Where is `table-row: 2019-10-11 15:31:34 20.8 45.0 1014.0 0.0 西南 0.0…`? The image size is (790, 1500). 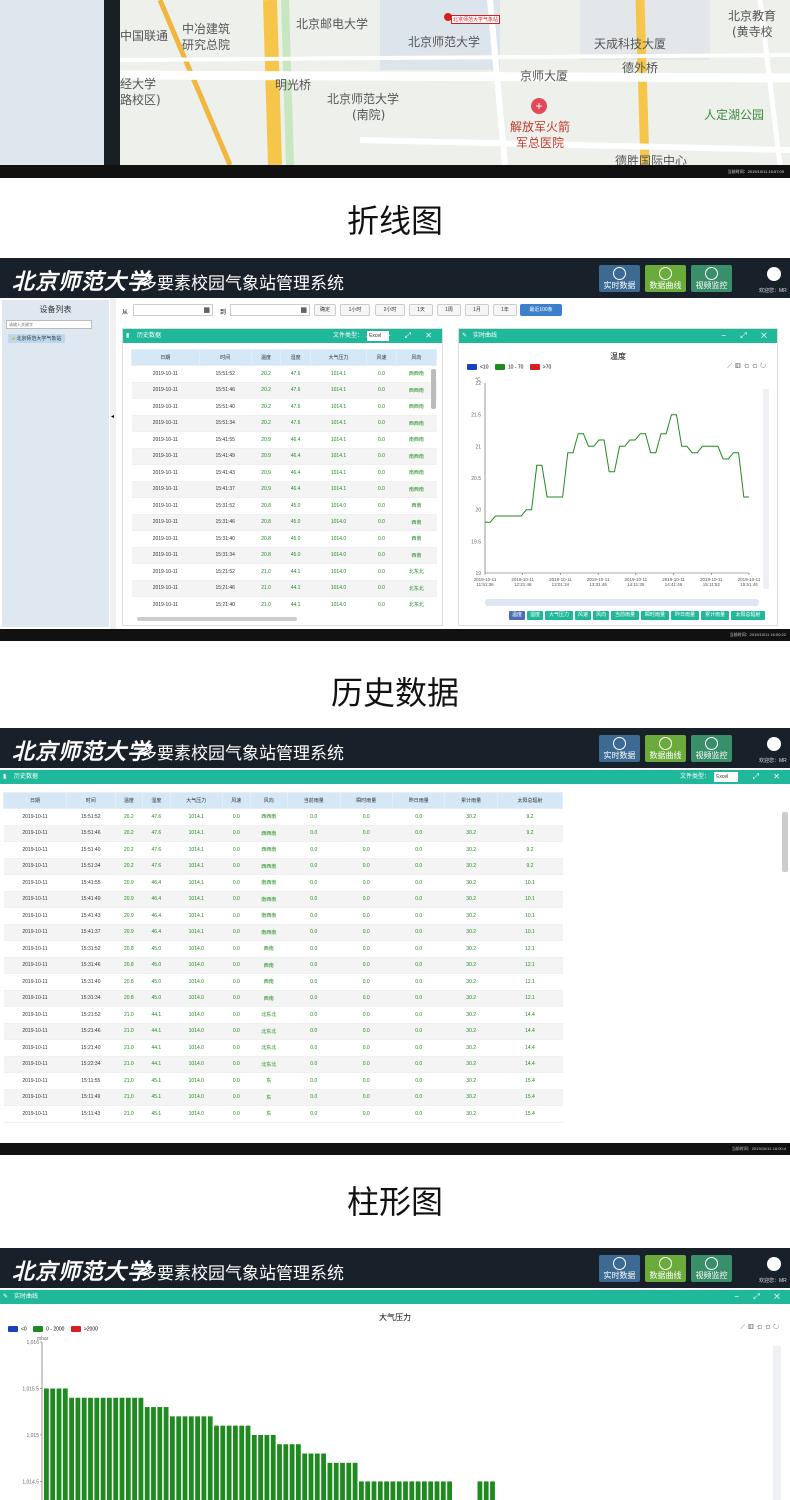
table-row: 2019-10-11 15:31:34 20.8 45.0 1014.0 0.0 西南 0.0… is located at coordinates (283, 998).